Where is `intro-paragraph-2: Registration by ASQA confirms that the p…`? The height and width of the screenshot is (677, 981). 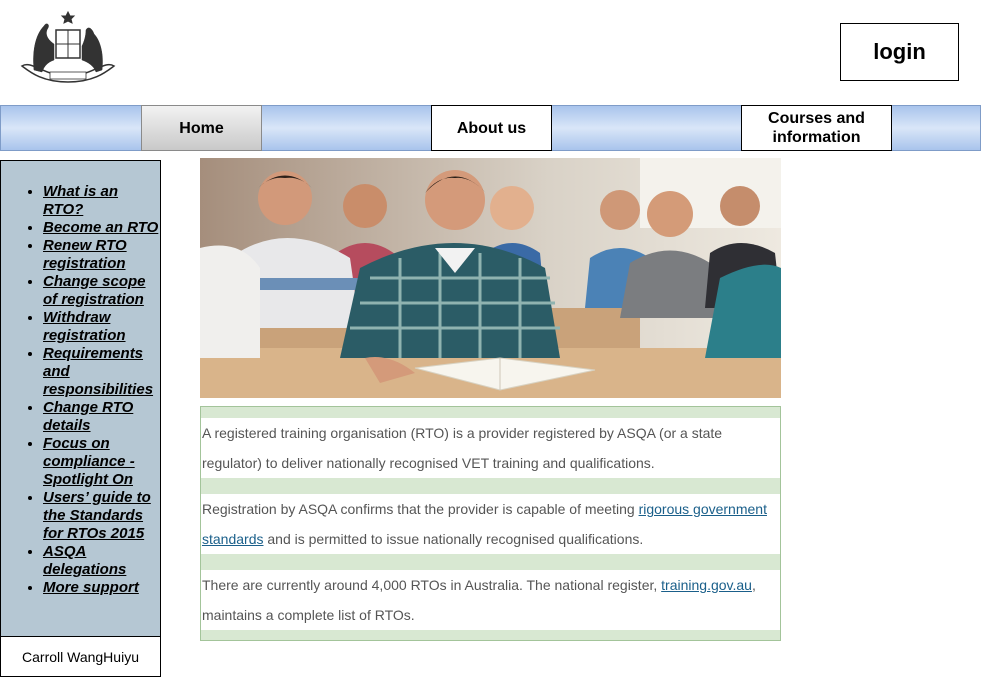
intro-paragraph-2: Registration by ASQA confirms that the p… is located at coordinates (490, 524).